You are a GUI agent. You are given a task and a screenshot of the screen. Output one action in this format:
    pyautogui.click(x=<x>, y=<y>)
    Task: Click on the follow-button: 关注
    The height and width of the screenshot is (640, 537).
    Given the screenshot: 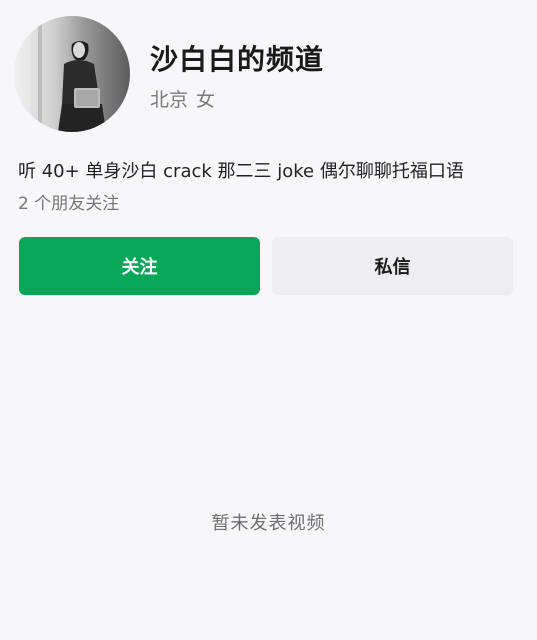 What is the action you would take?
    pyautogui.click(x=139, y=266)
    